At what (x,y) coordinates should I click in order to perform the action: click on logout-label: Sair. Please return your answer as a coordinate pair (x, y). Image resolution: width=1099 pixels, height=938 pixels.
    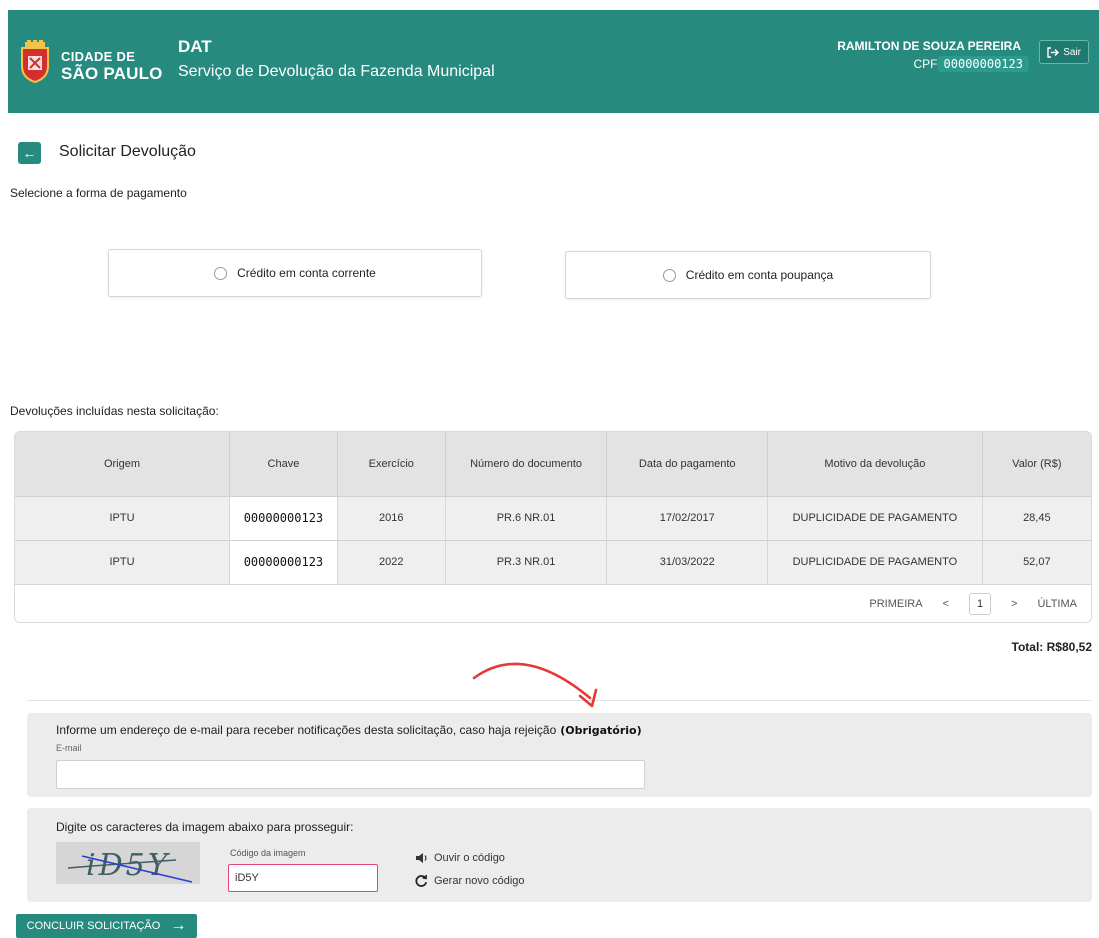
    Looking at the image, I should click on (1072, 52).